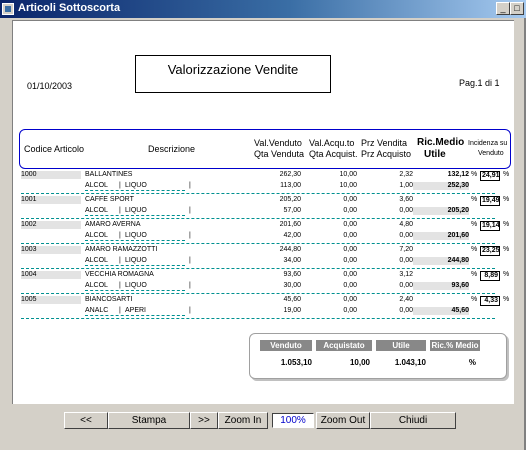 The width and height of the screenshot is (526, 450). Describe the element at coordinates (243, 420) in the screenshot. I see `zoom-in-button: Zoom In` at that location.